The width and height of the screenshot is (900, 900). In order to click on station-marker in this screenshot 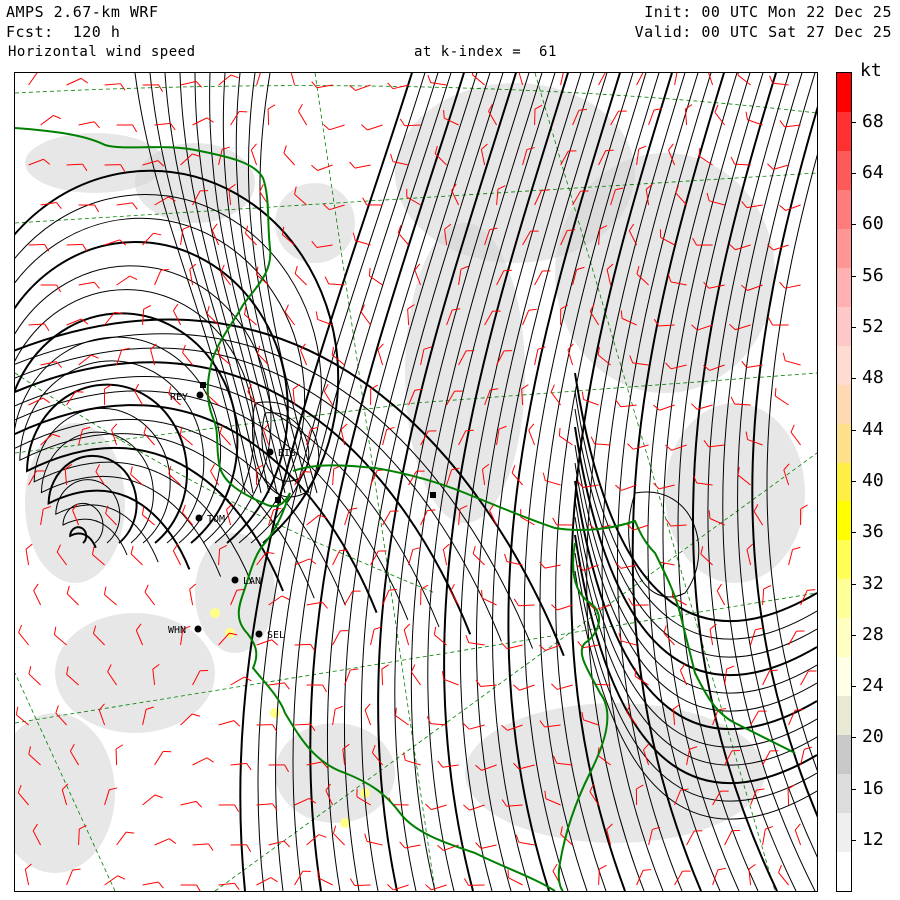, I will do `click(278, 500)`.